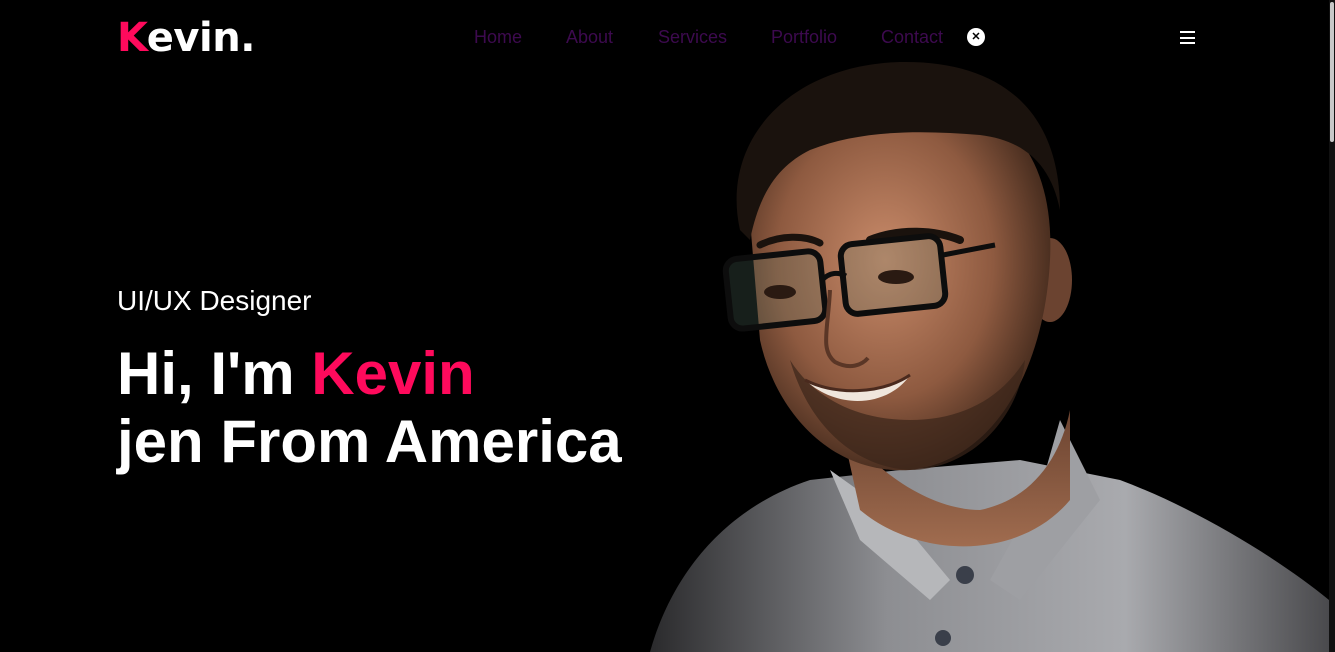 This screenshot has width=1335, height=652. Describe the element at coordinates (1332, 326) in the screenshot. I see `page-scrollbar` at that location.